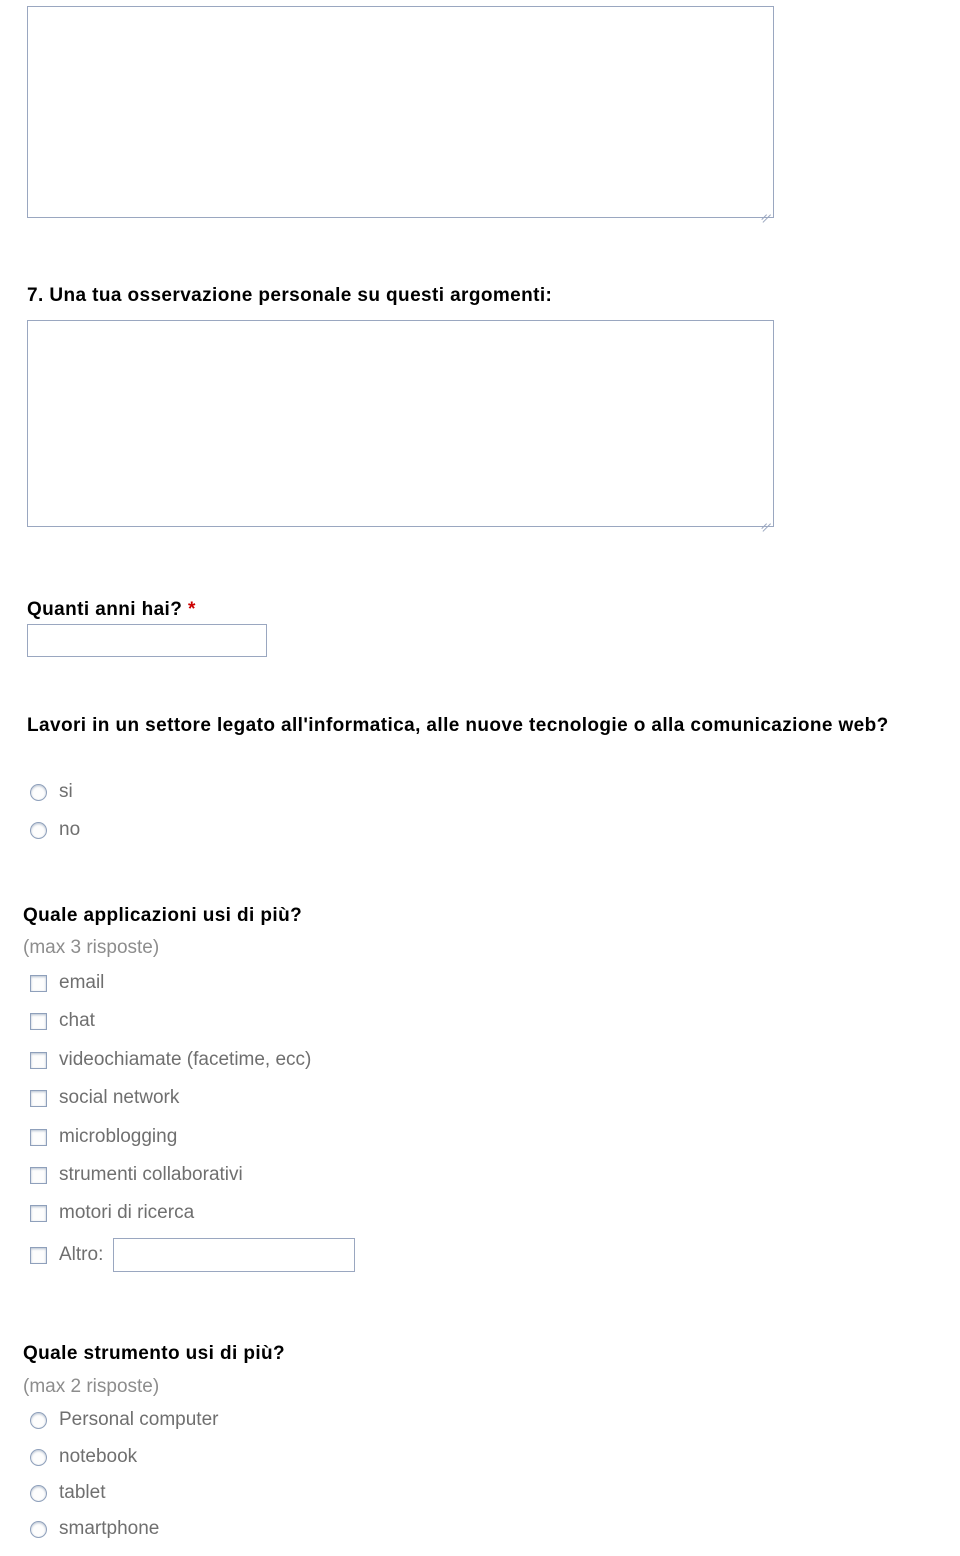 This screenshot has height=1556, width=960. I want to click on option-label: si, so click(66, 791).